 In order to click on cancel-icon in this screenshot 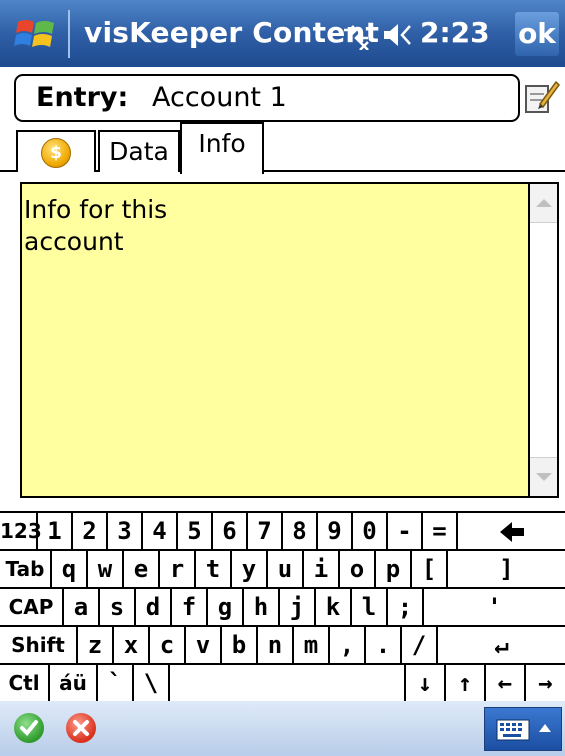, I will do `click(81, 728)`.